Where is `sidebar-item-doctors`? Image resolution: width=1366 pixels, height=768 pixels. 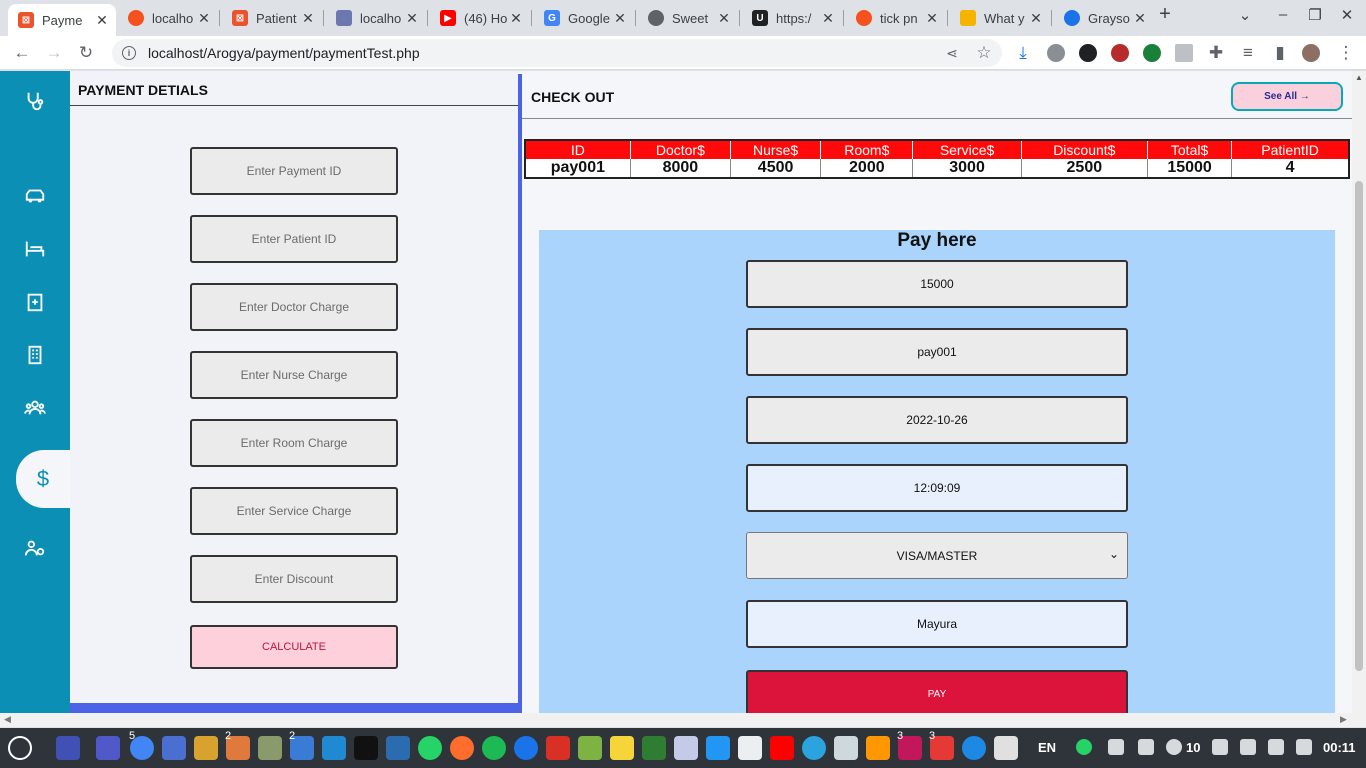
sidebar-item-doctors is located at coordinates (35, 101).